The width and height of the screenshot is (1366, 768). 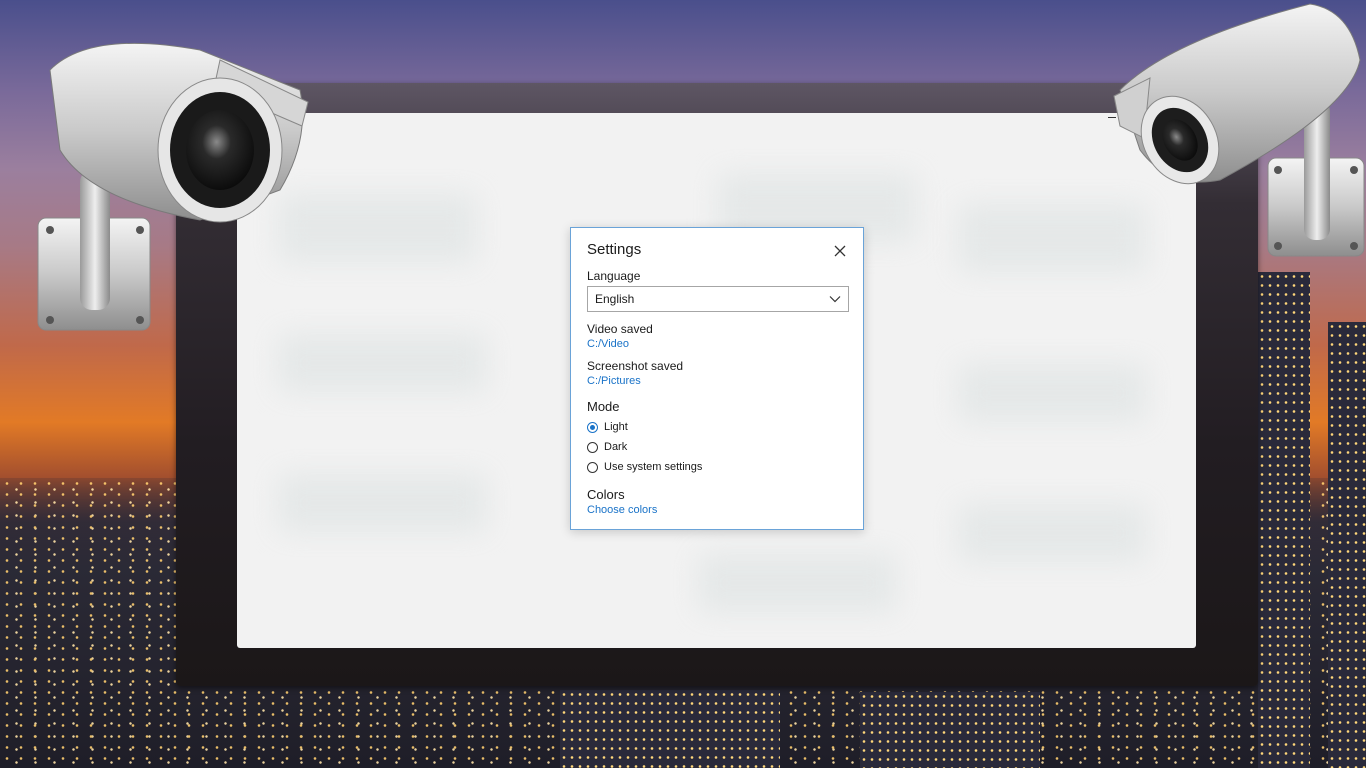 I want to click on close-icon, so click(x=840, y=251).